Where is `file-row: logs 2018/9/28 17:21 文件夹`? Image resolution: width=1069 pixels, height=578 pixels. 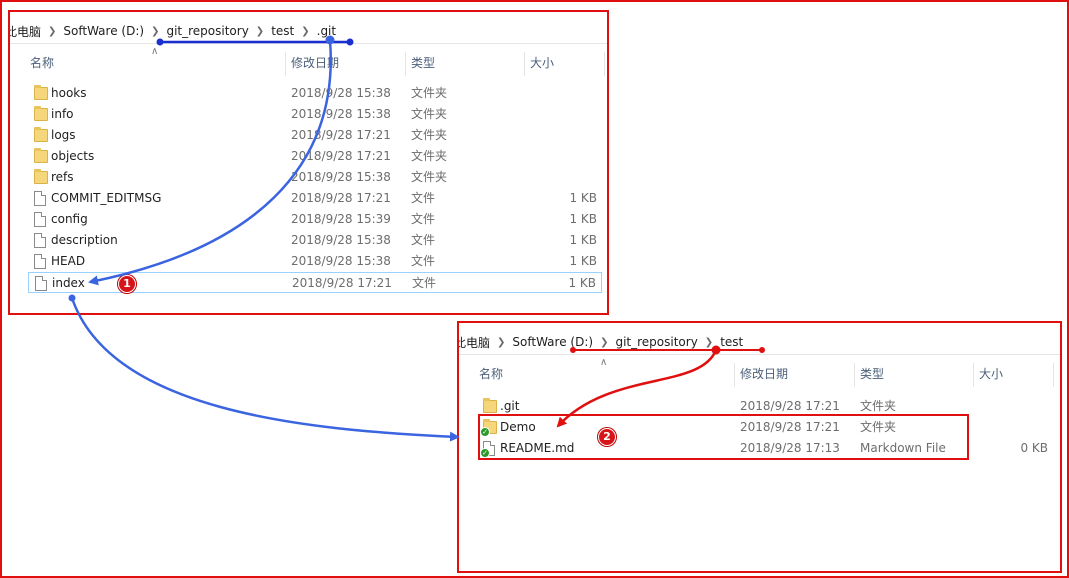
file-row: logs 2018/9/28 17:21 文件夹 is located at coordinates (315, 135).